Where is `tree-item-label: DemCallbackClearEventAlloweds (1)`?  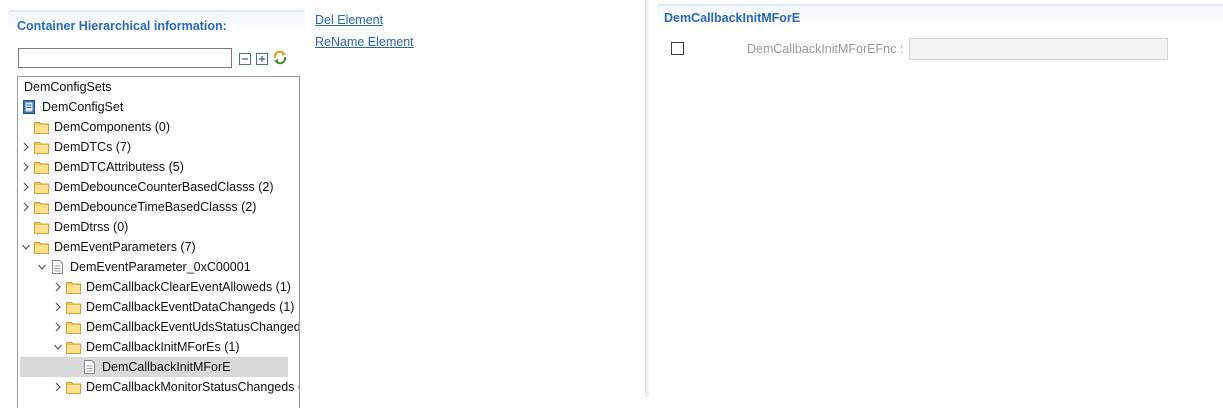 tree-item-label: DemCallbackClearEventAlloweds (1) is located at coordinates (188, 287).